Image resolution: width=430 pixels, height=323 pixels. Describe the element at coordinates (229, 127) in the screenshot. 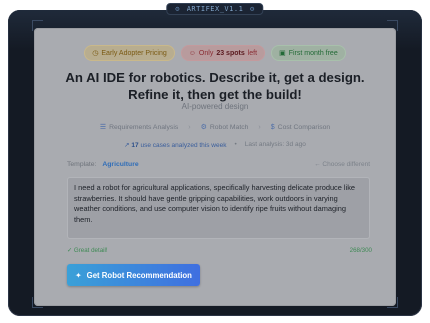

I see `step-label: Robot Match` at that location.